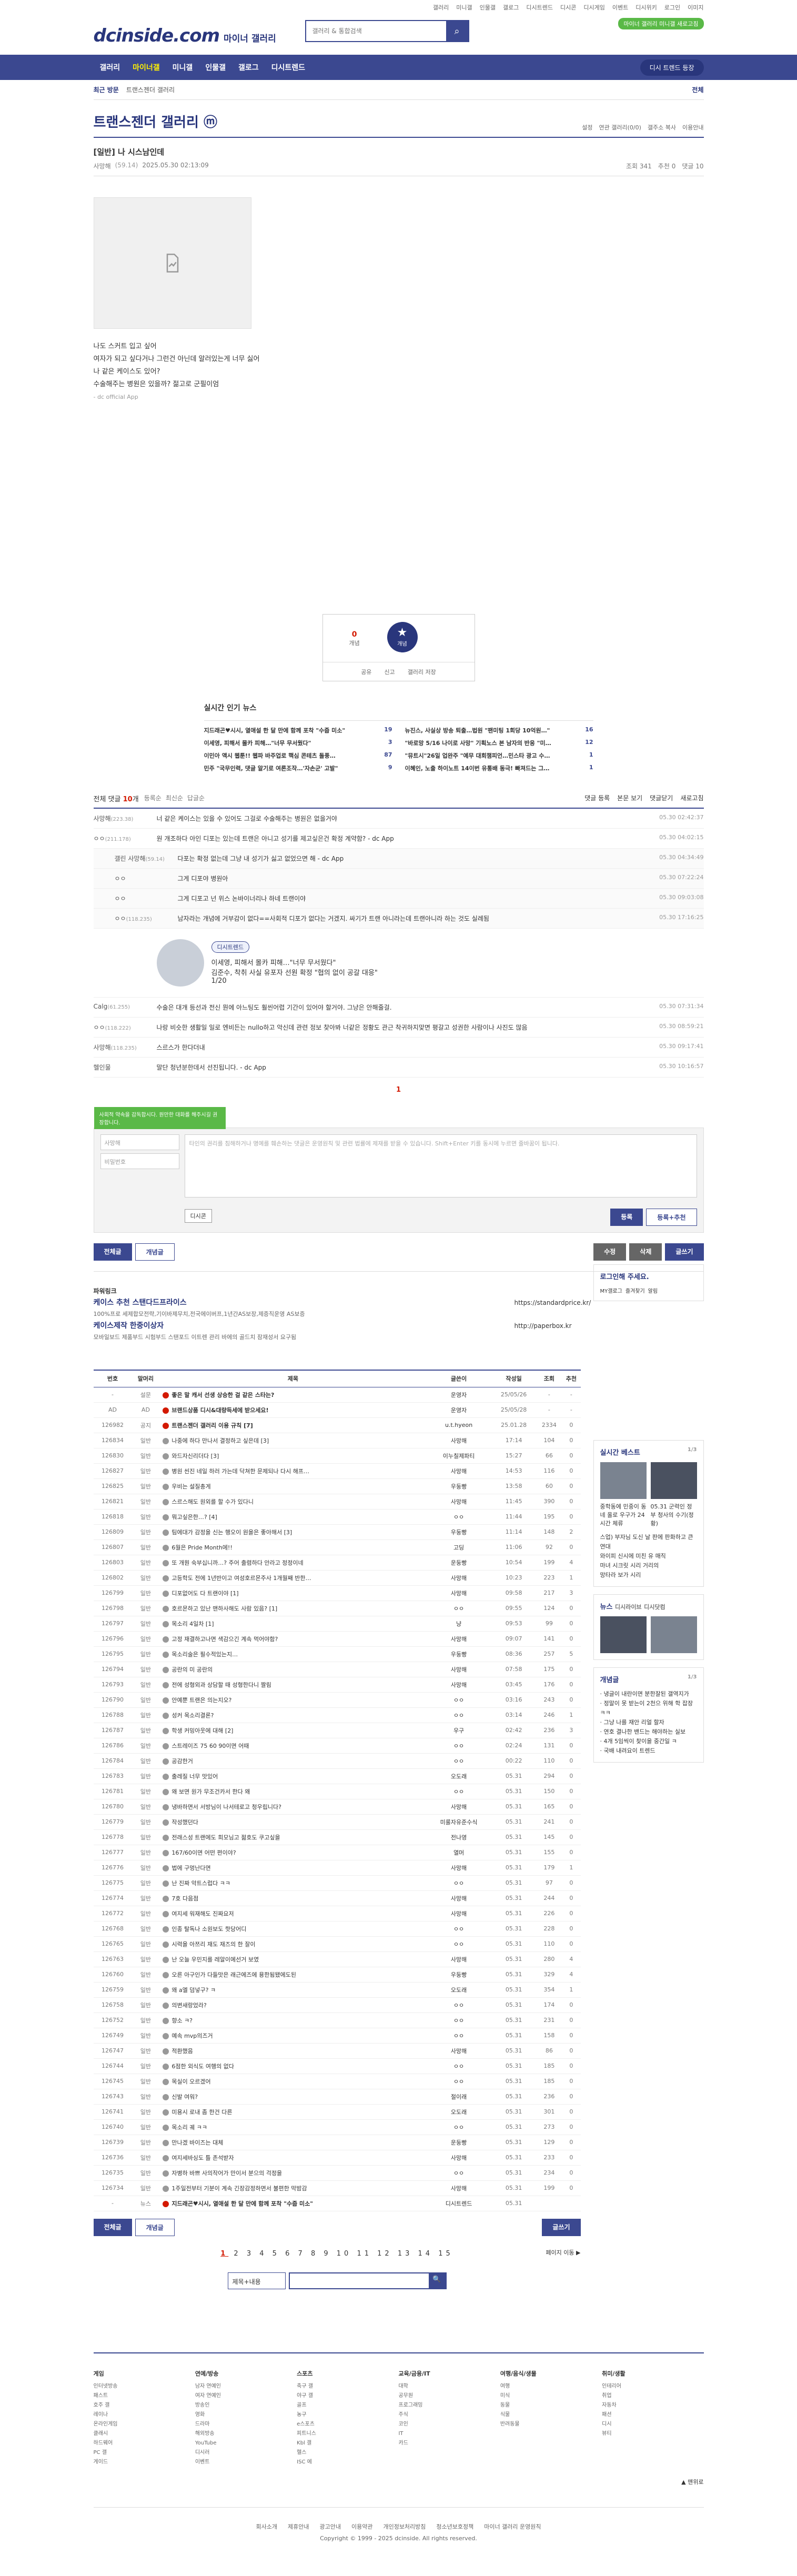  I want to click on all-galleries: 전체, so click(697, 90).